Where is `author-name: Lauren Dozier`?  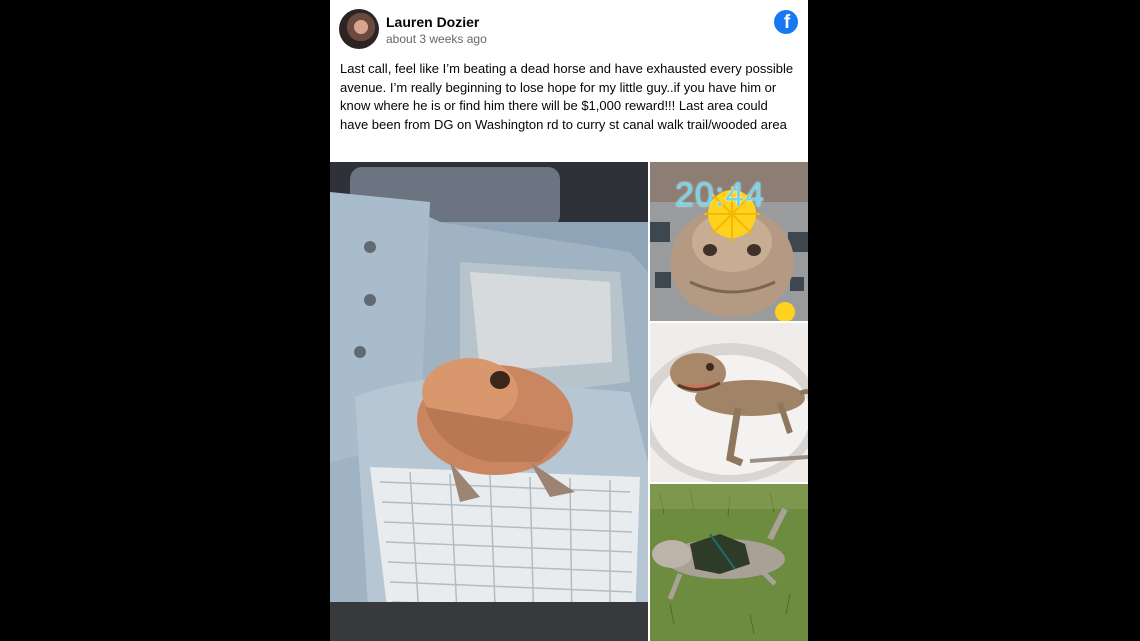
author-name: Lauren Dozier is located at coordinates (432, 22).